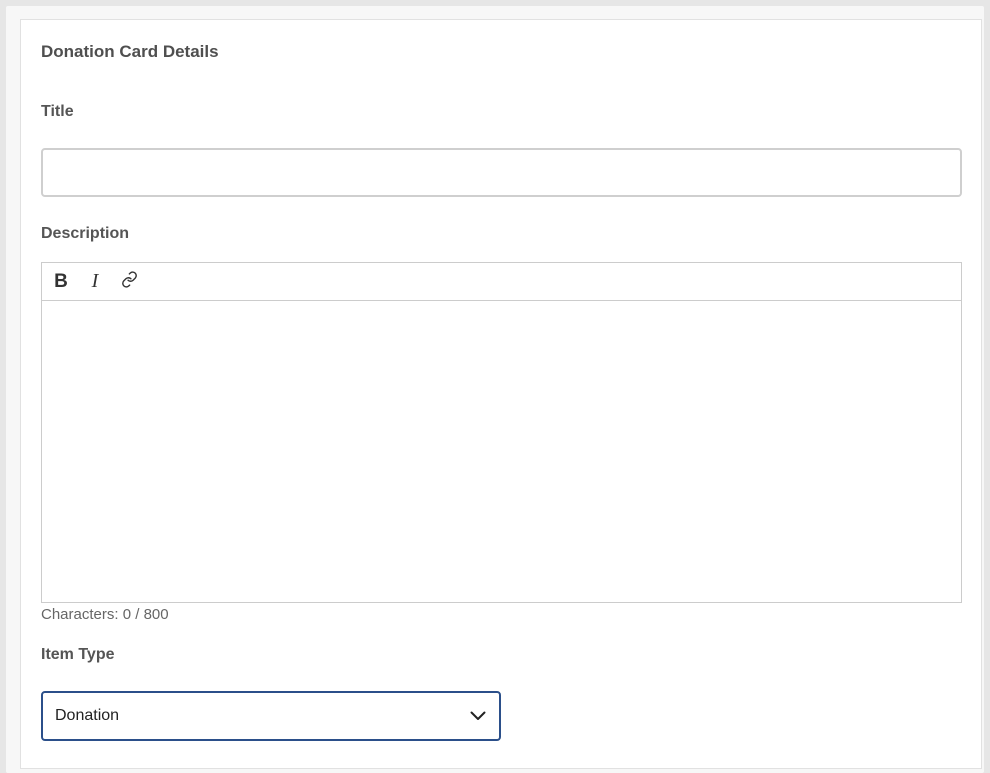 Image resolution: width=990 pixels, height=773 pixels. I want to click on counter-max: 800, so click(156, 614).